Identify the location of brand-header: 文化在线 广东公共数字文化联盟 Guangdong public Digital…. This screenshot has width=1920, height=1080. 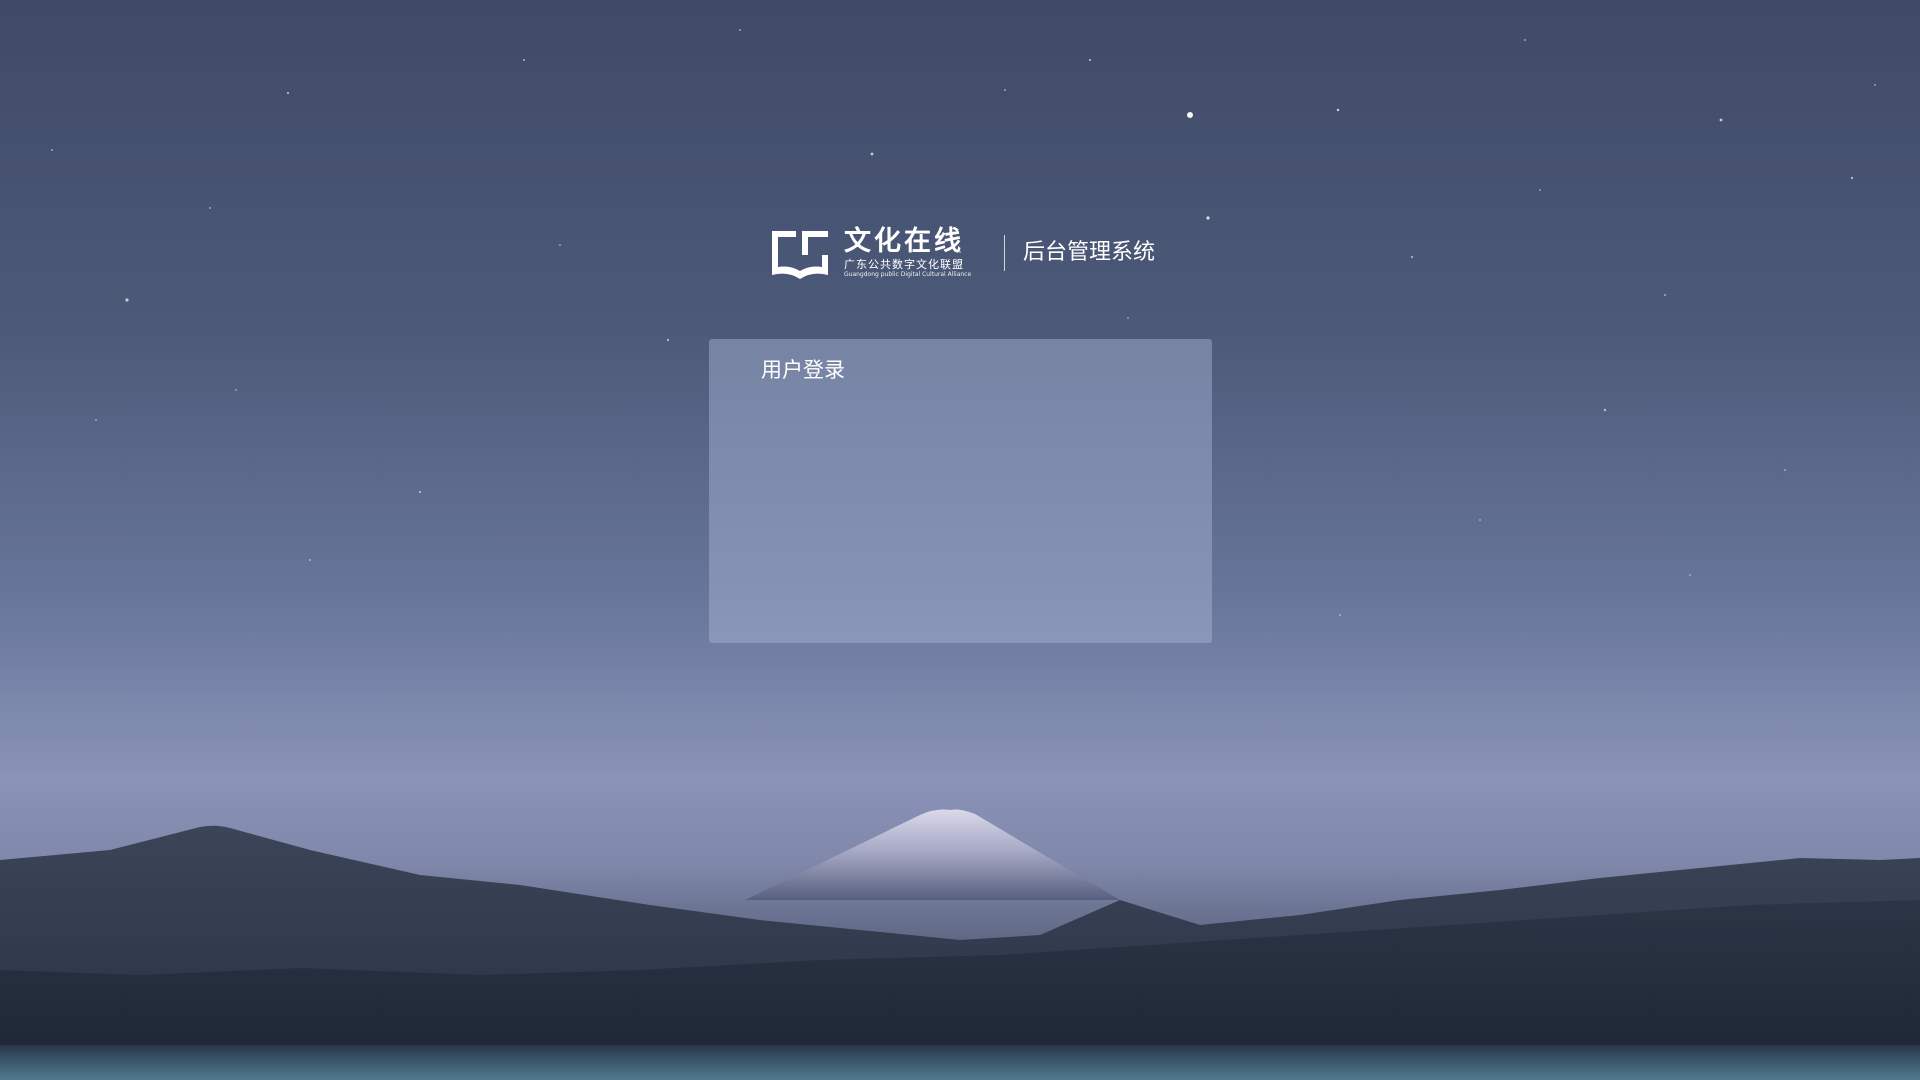
(961, 253).